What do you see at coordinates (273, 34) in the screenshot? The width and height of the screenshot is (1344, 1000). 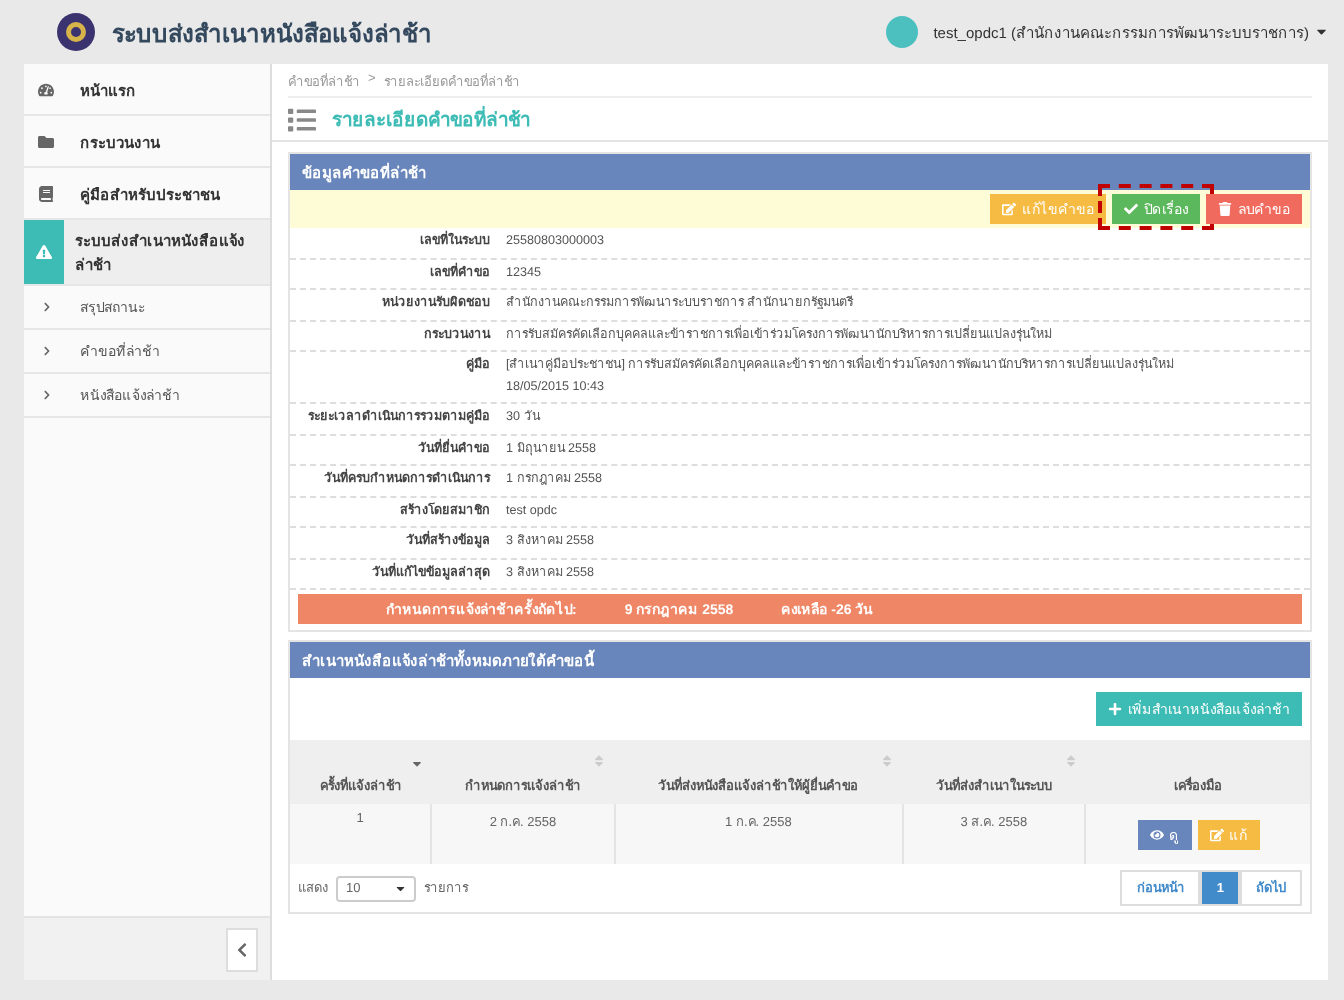 I see `app-title: ระบบส่งสำเนาหนังสือแจ้งล่าช้า` at bounding box center [273, 34].